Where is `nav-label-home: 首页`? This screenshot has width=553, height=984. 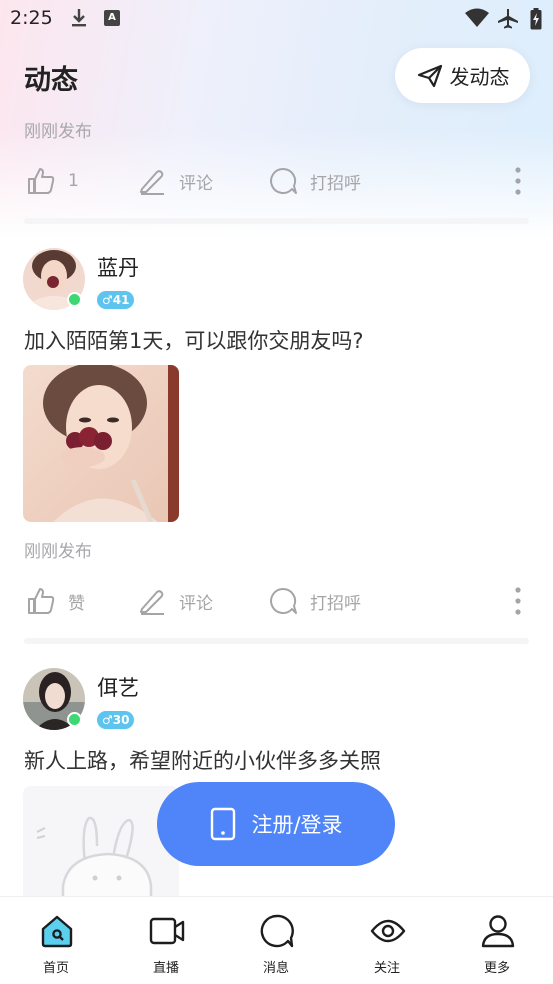 nav-label-home: 首页 is located at coordinates (55, 968).